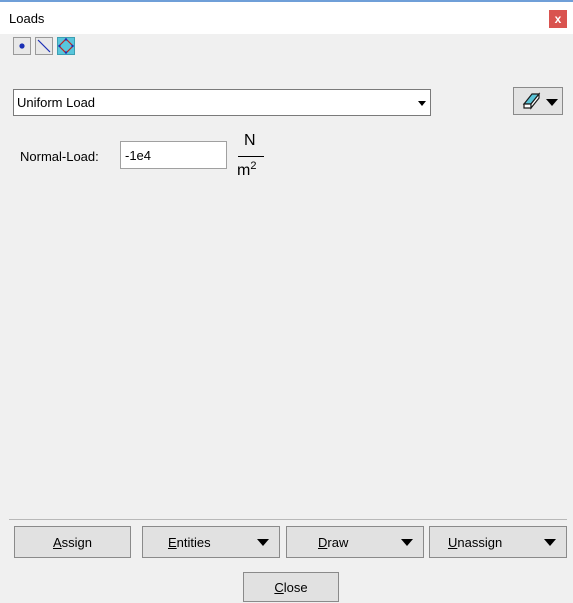  Describe the element at coordinates (552, 102) in the screenshot. I see `dropdown-arrow-icon` at that location.